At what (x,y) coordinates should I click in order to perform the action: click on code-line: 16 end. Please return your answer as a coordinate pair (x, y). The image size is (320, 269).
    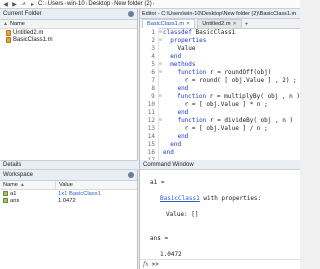
    Looking at the image, I should click on (220, 152).